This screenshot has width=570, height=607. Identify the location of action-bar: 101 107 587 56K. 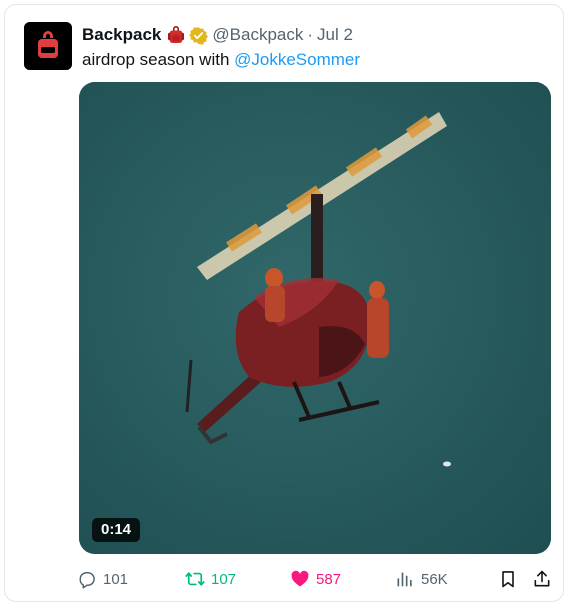
(316, 579).